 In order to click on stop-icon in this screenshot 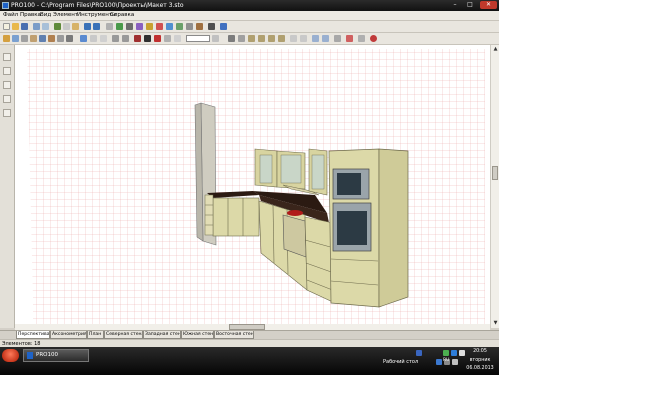, I will do `click(373, 38)`.